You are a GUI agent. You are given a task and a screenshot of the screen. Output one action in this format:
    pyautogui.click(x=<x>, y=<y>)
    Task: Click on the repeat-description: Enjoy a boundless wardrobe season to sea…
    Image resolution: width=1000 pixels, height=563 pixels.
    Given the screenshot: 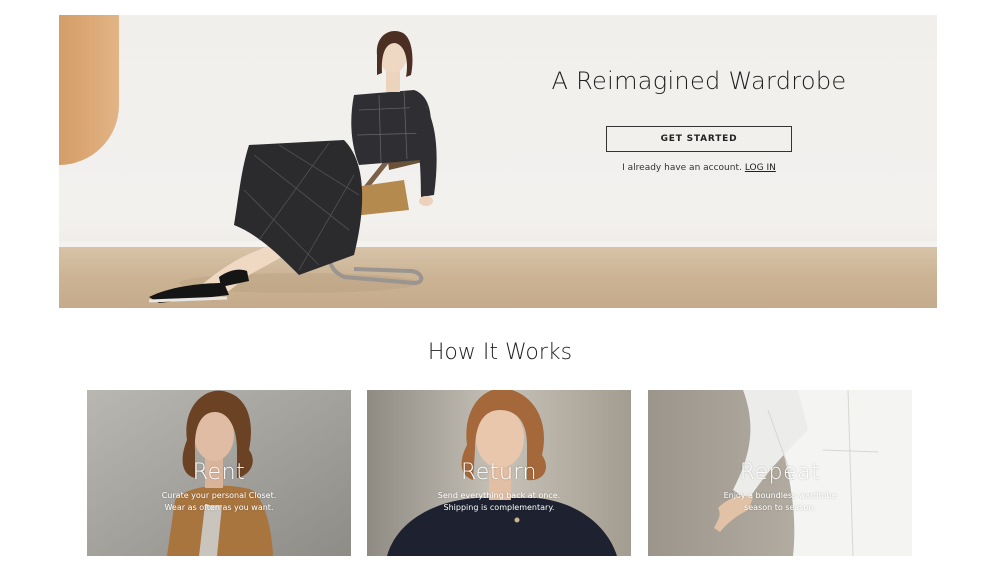 What is the action you would take?
    pyautogui.click(x=780, y=502)
    